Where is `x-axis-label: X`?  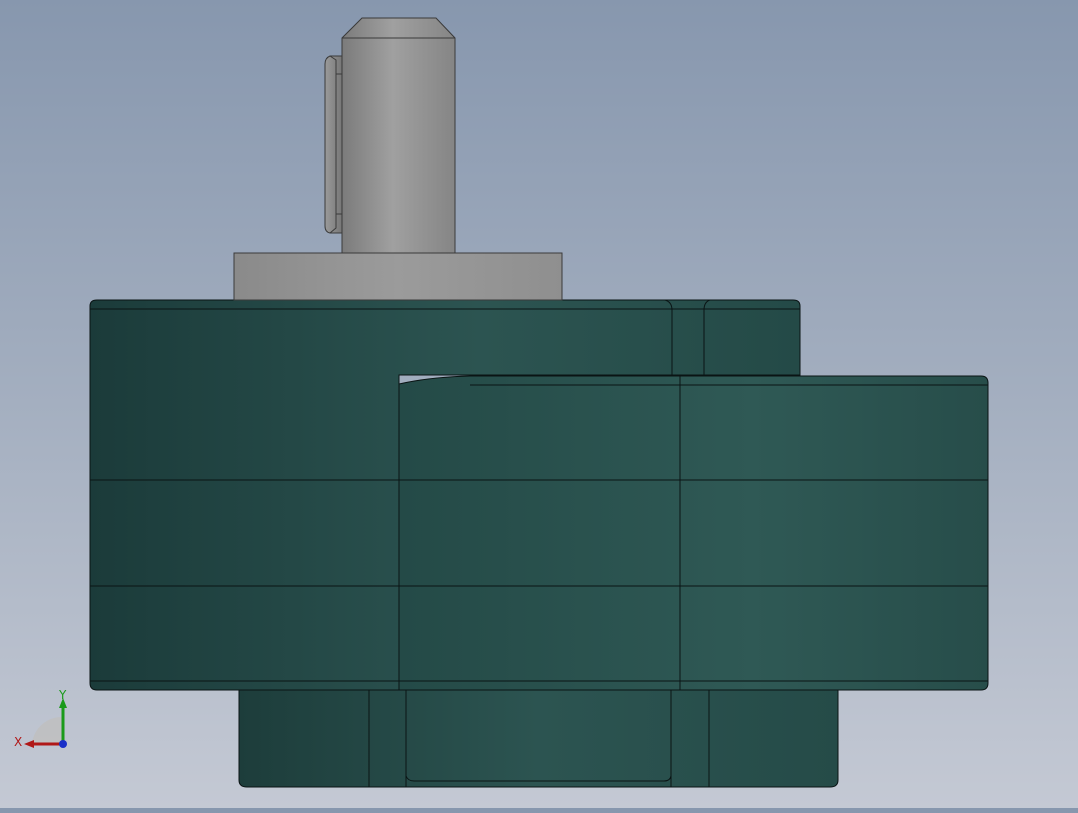
x-axis-label: X is located at coordinates (18, 742).